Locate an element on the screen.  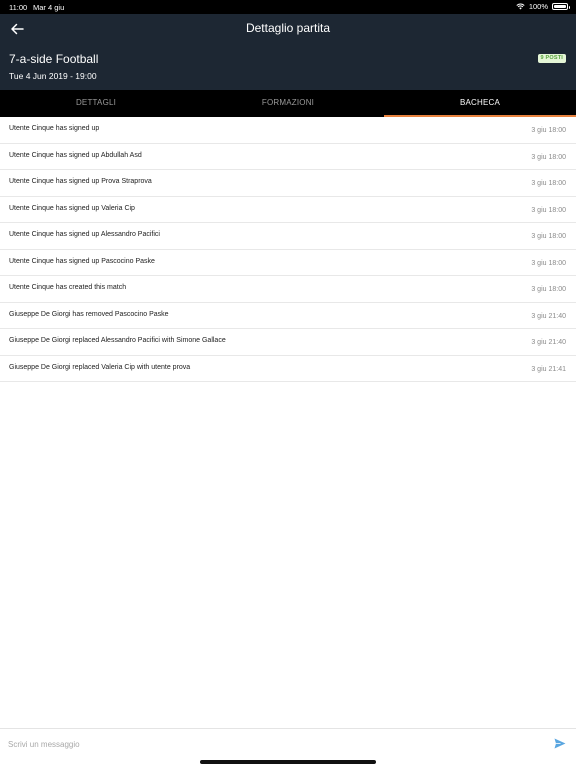
tab-dettagli: DETTAGLI is located at coordinates (96, 103).